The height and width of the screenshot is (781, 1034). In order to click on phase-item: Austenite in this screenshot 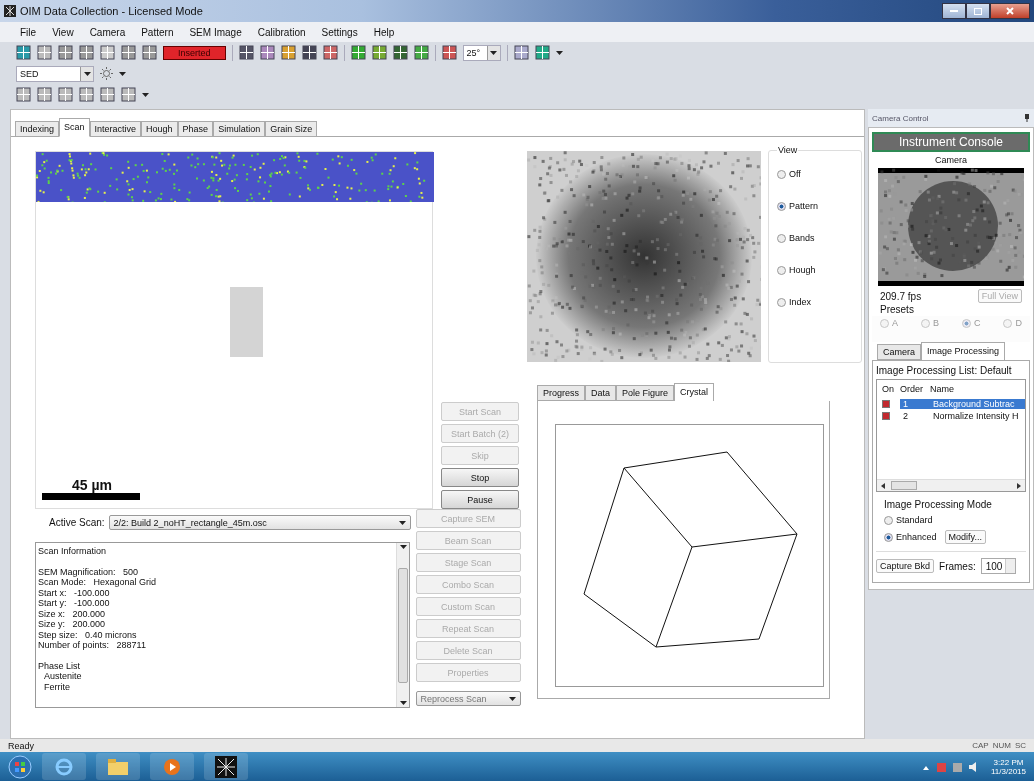, I will do `click(63, 676)`.